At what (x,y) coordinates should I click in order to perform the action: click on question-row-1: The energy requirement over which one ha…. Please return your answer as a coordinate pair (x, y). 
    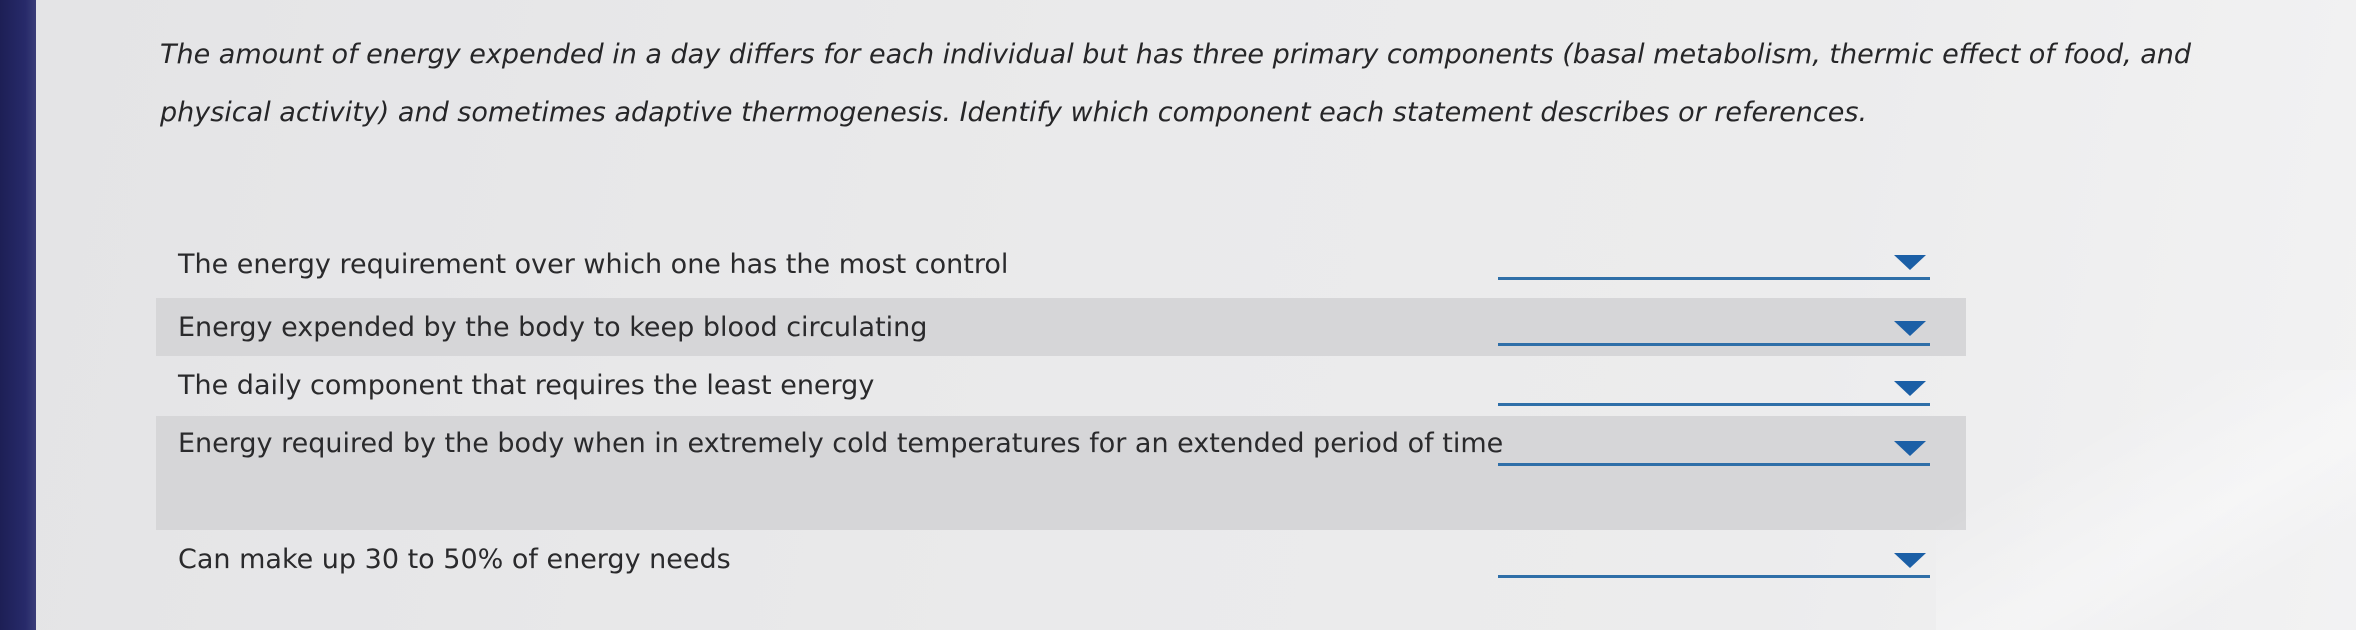
    Looking at the image, I should click on (1061, 269).